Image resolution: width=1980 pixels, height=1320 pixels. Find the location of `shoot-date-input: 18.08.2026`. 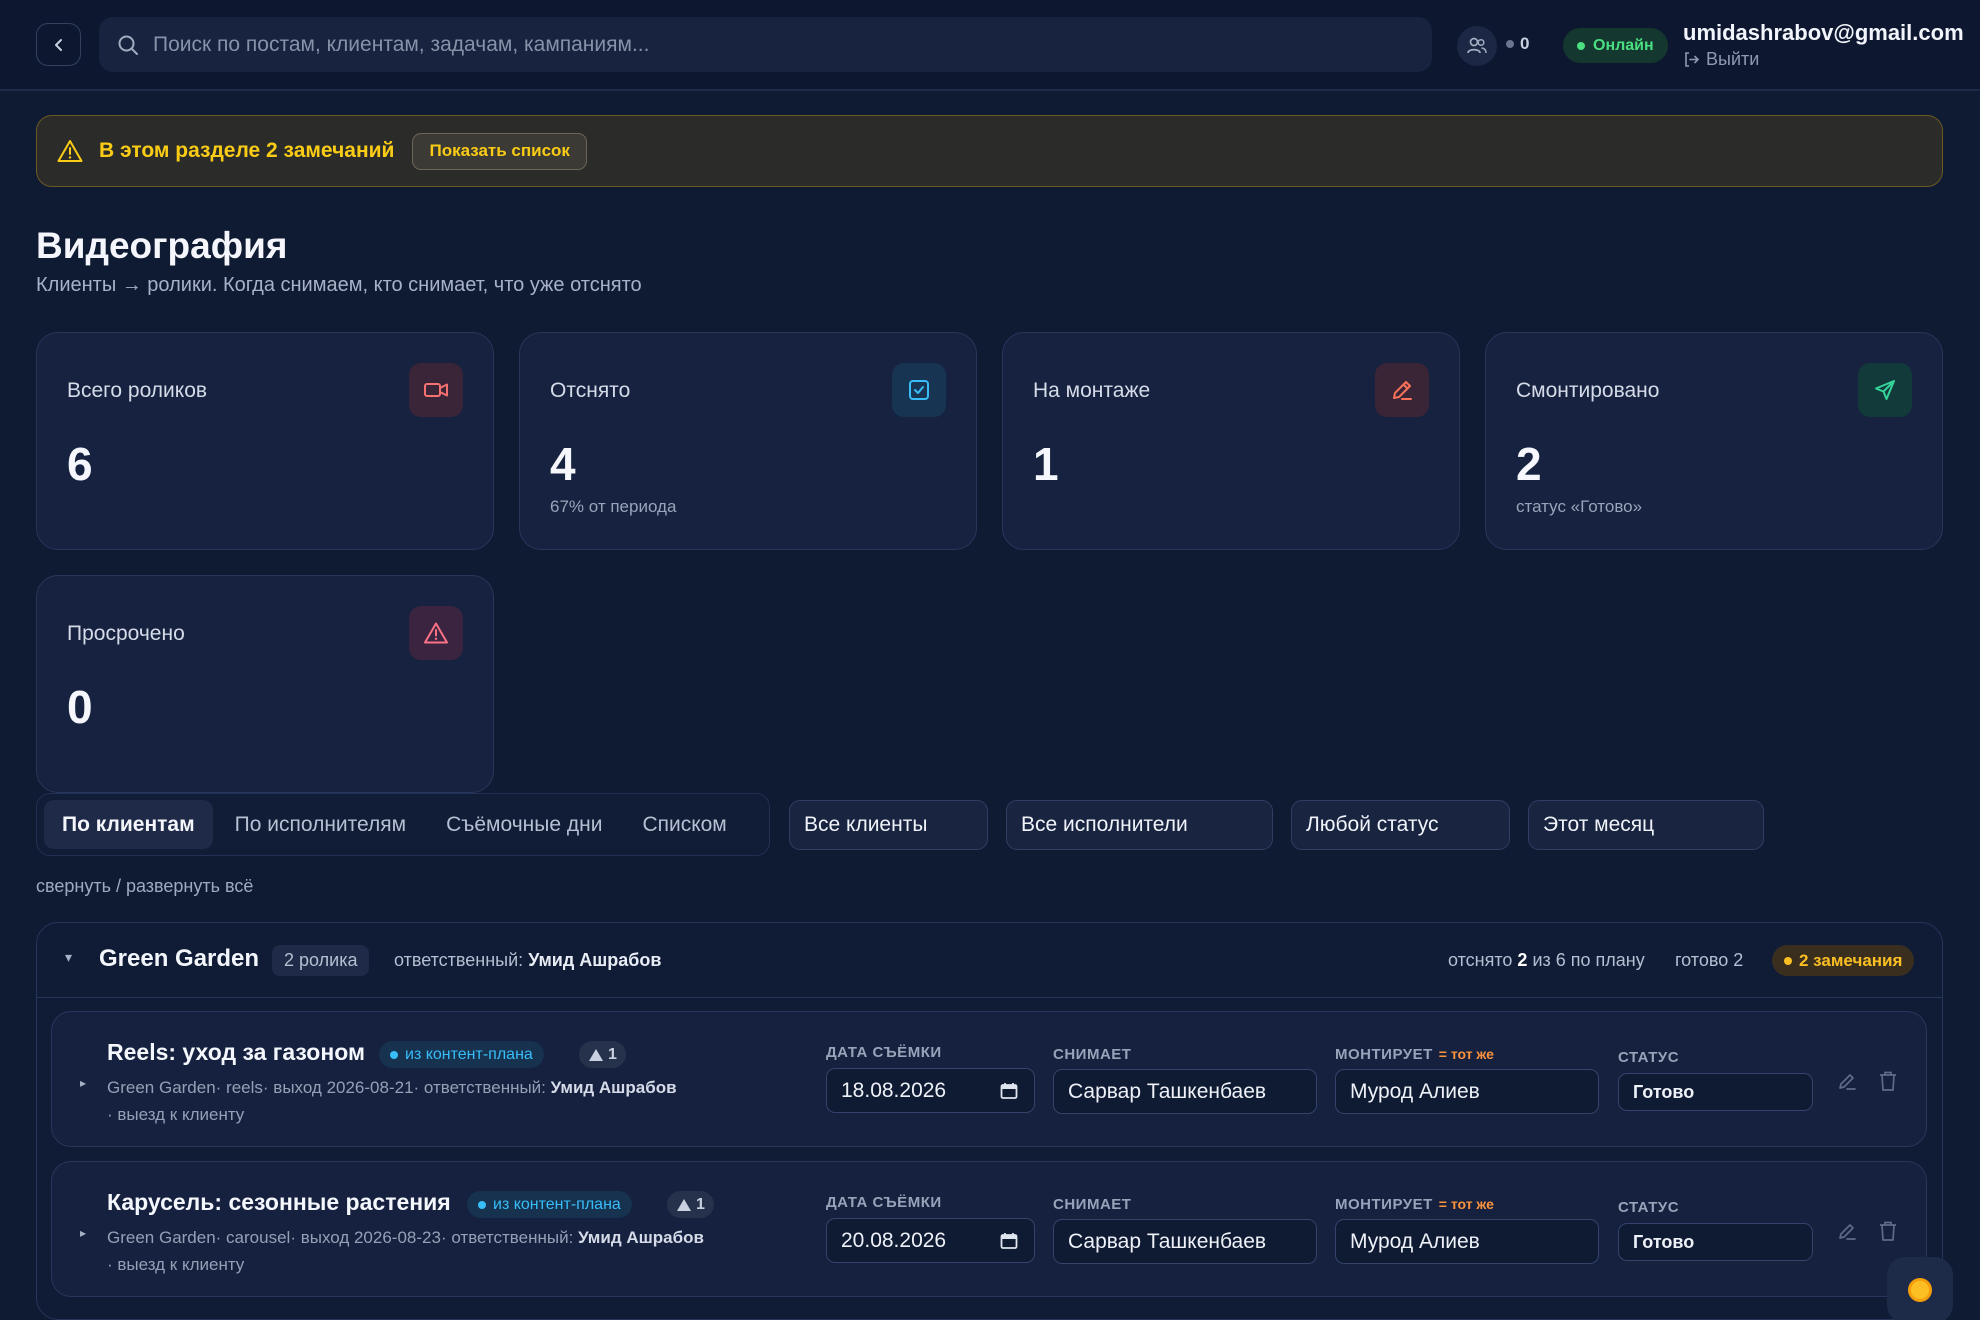

shoot-date-input: 18.08.2026 is located at coordinates (930, 1090).